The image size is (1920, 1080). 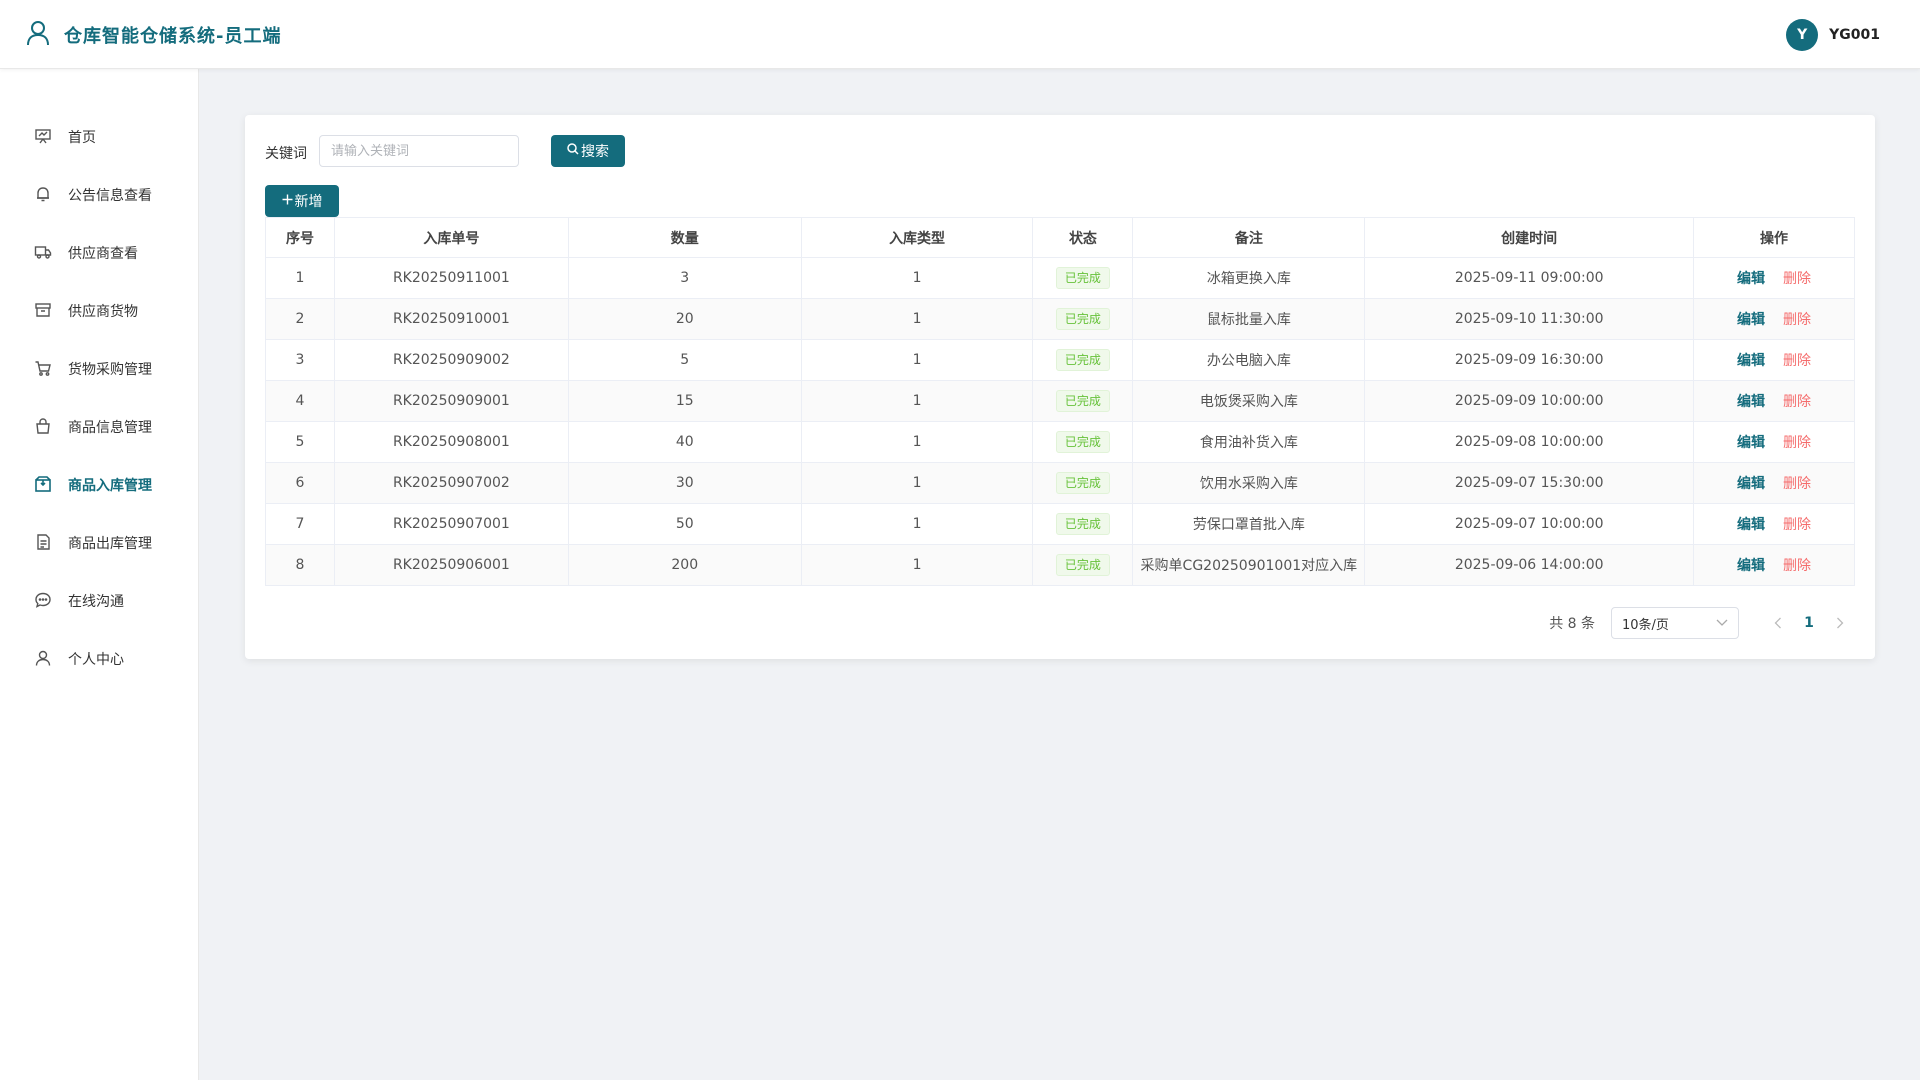 I want to click on add-button: 新增, so click(x=302, y=201).